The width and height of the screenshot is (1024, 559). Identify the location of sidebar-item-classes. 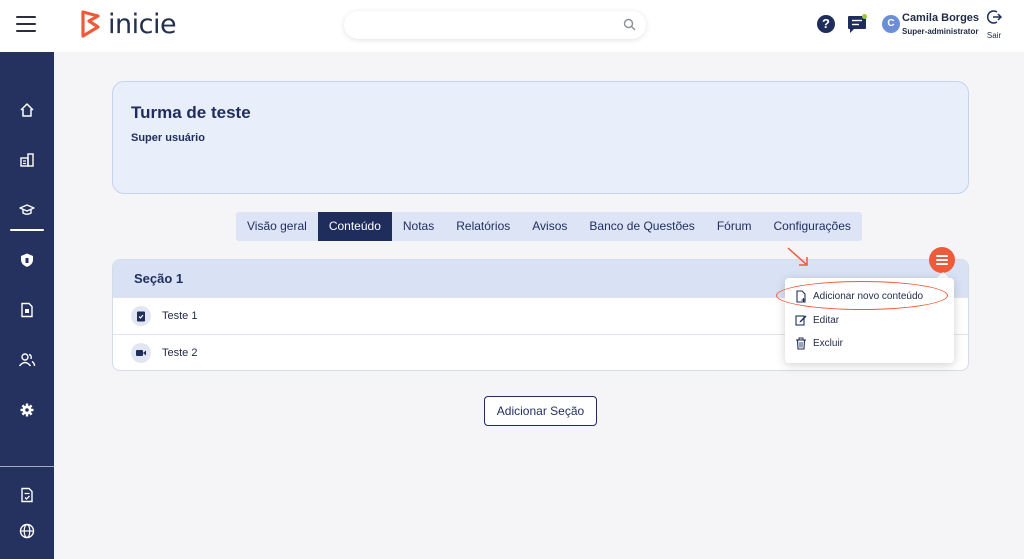
(27, 210).